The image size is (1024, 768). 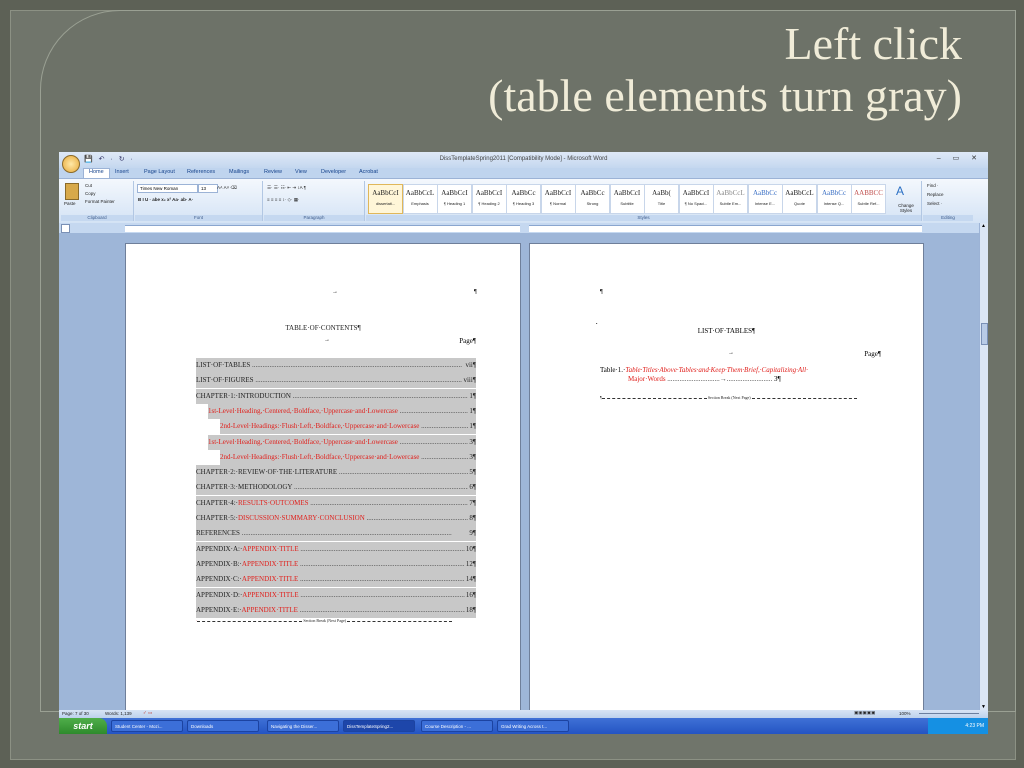 I want to click on style-tile: AaBbCcL Emphasis, so click(x=420, y=199).